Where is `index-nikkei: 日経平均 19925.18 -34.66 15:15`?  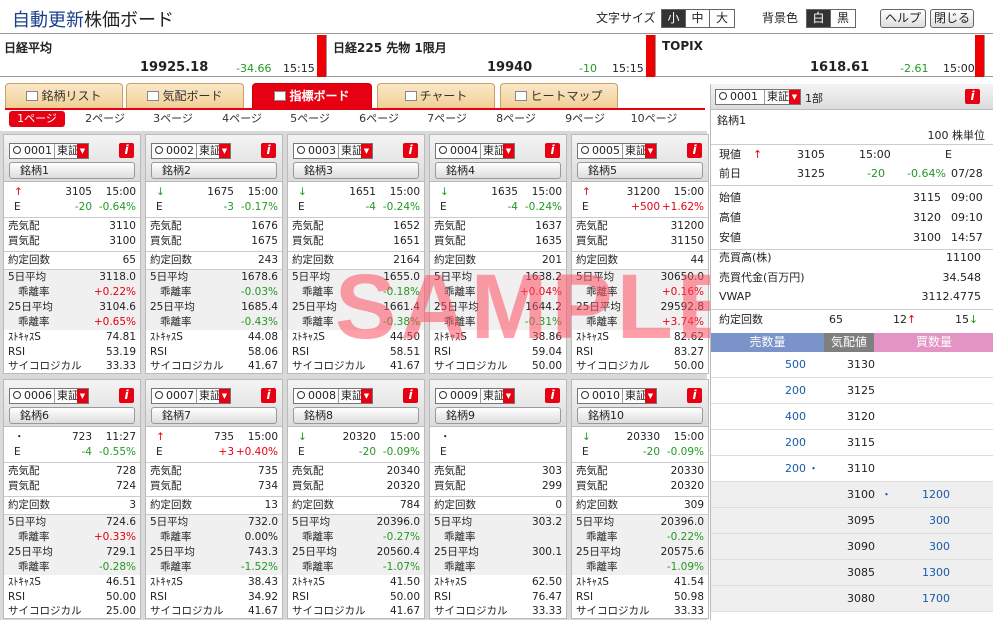 index-nikkei: 日経平均 19925.18 -34.66 15:15 is located at coordinates (163, 56).